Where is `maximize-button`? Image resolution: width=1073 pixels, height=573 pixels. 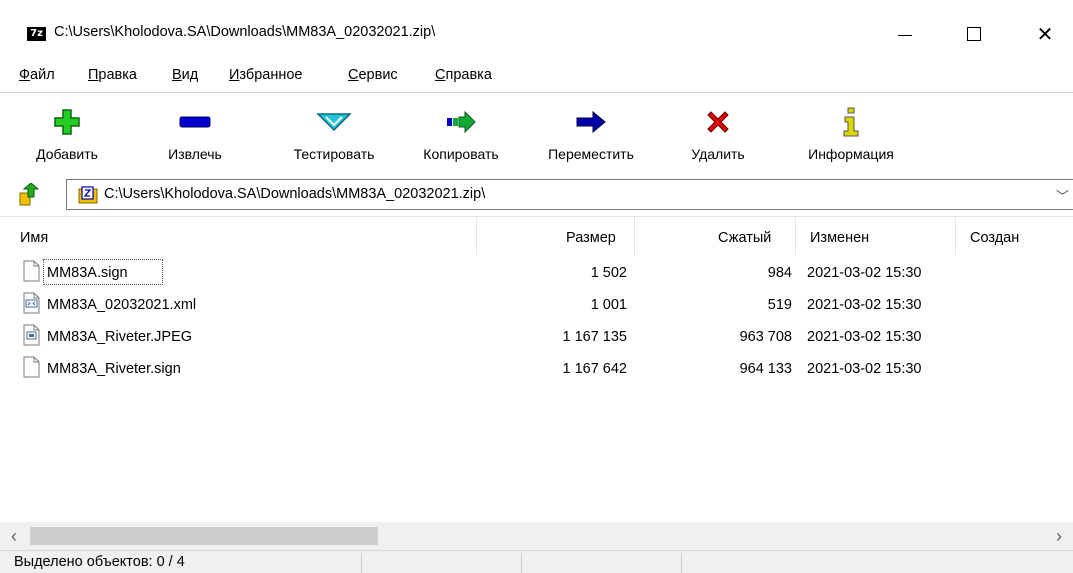 maximize-button is located at coordinates (974, 34).